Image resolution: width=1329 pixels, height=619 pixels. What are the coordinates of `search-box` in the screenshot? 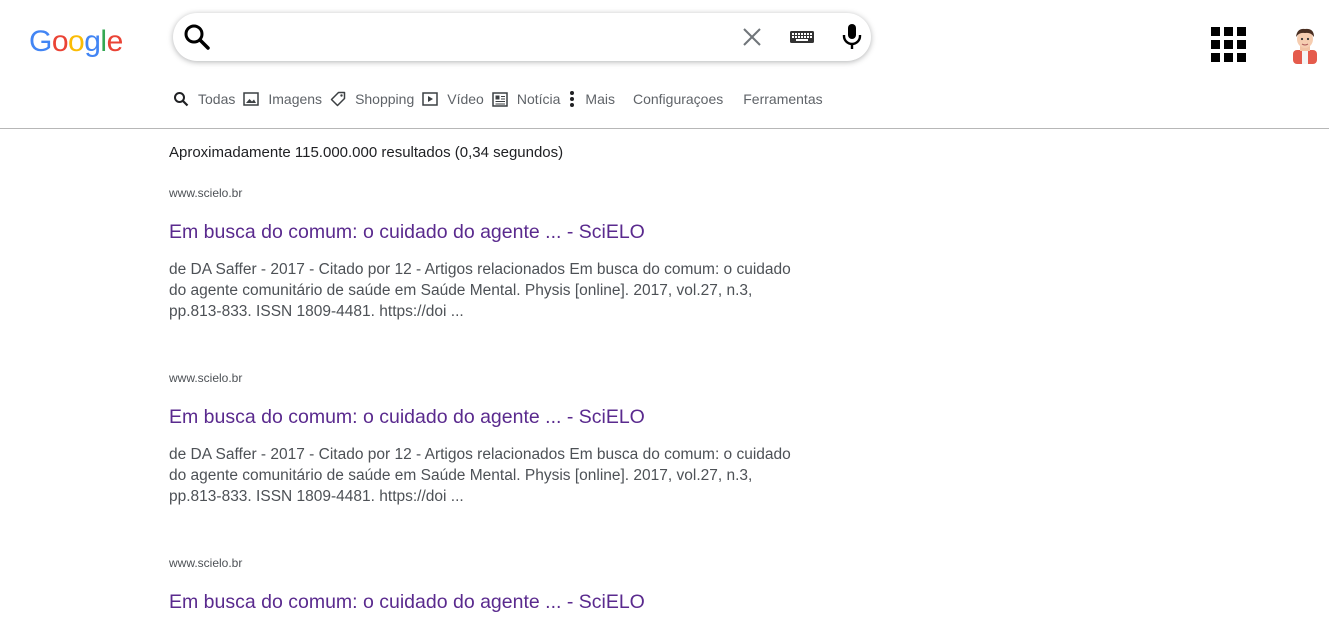 It's located at (522, 37).